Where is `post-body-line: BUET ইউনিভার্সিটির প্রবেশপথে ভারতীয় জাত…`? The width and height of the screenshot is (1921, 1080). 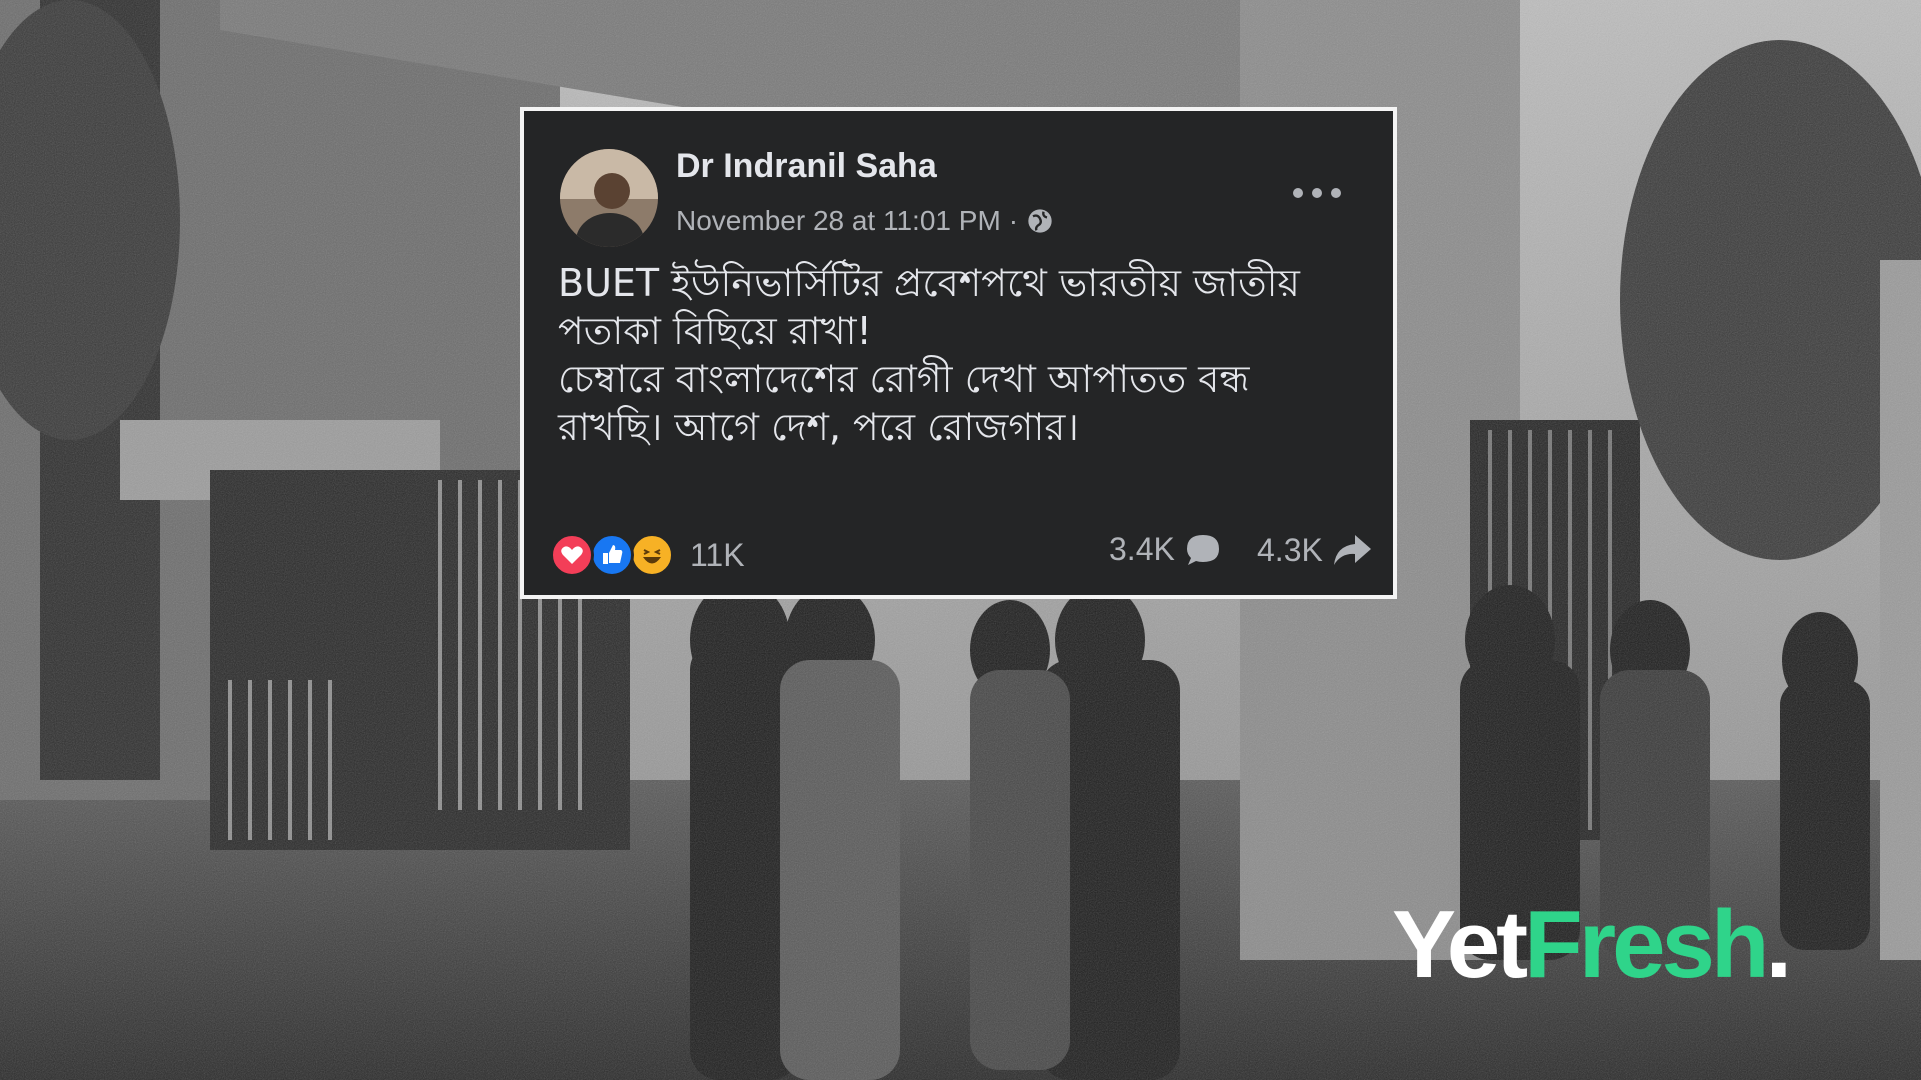
post-body-line: BUET ইউনিভার্সিটির প্রবেশপথে ভারতীয় জাত… is located at coordinates (929, 283).